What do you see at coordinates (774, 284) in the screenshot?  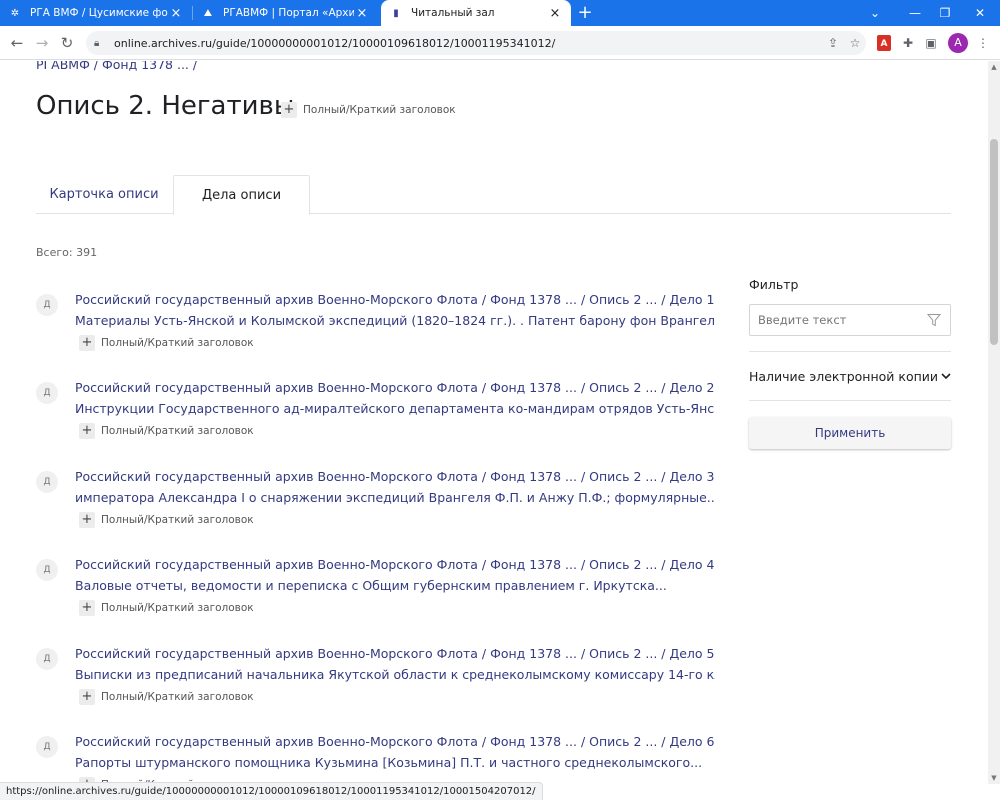 I see `filter-heading: Фильтр` at bounding box center [774, 284].